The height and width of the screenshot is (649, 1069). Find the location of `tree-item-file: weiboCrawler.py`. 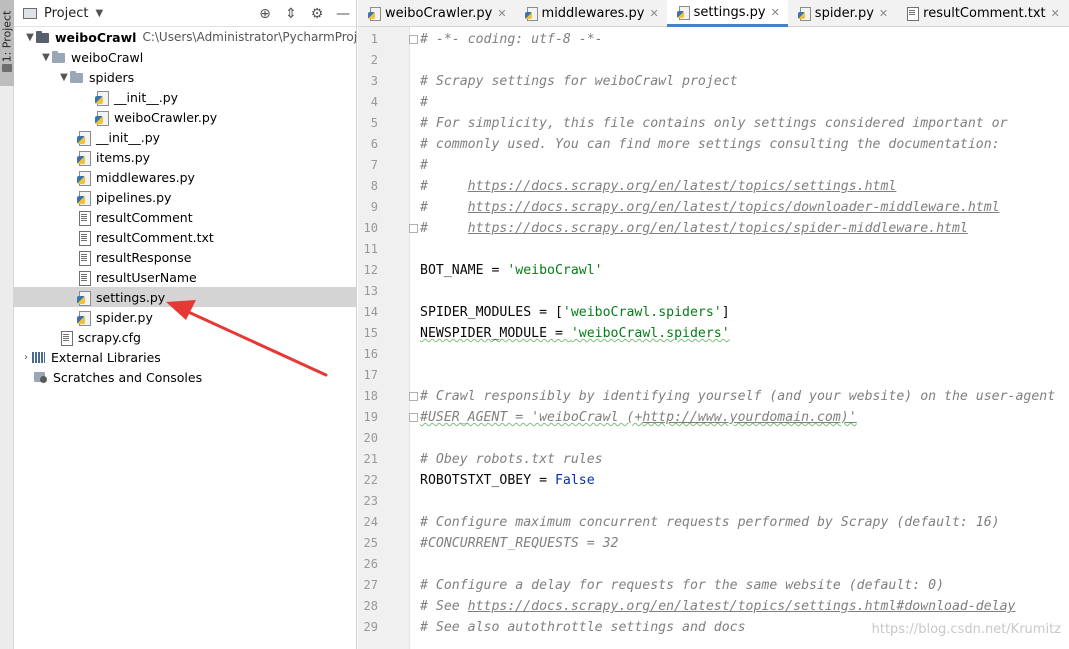

tree-item-file: weiboCrawler.py is located at coordinates (185, 117).